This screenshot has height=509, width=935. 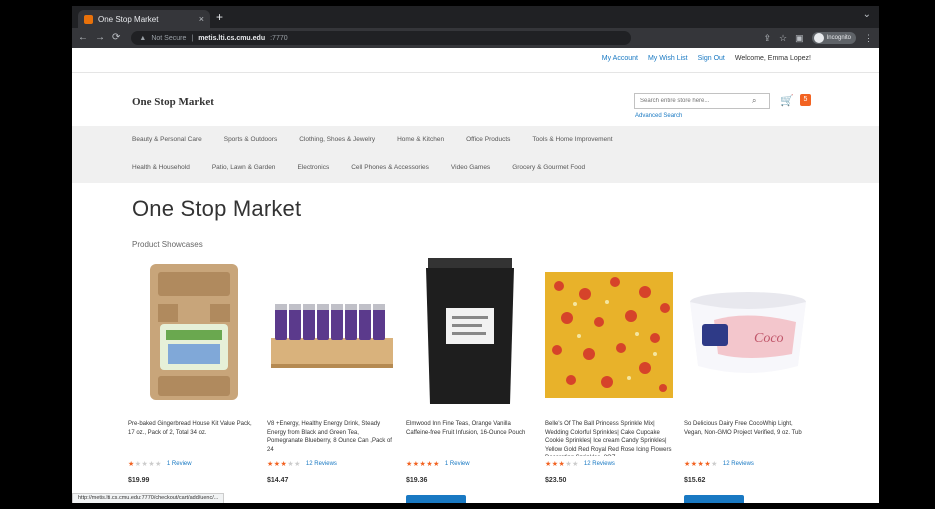 I want to click on cart-count-badge: 5, so click(x=805, y=100).